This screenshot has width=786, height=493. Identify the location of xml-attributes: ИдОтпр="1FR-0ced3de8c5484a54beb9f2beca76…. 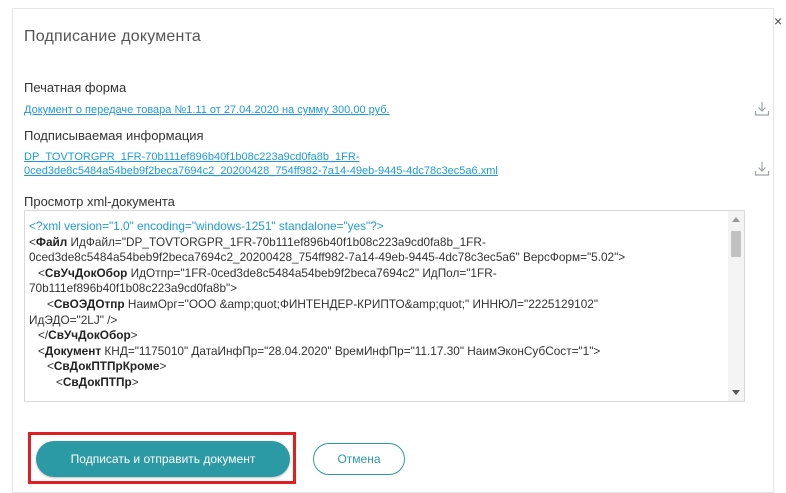
(312, 272).